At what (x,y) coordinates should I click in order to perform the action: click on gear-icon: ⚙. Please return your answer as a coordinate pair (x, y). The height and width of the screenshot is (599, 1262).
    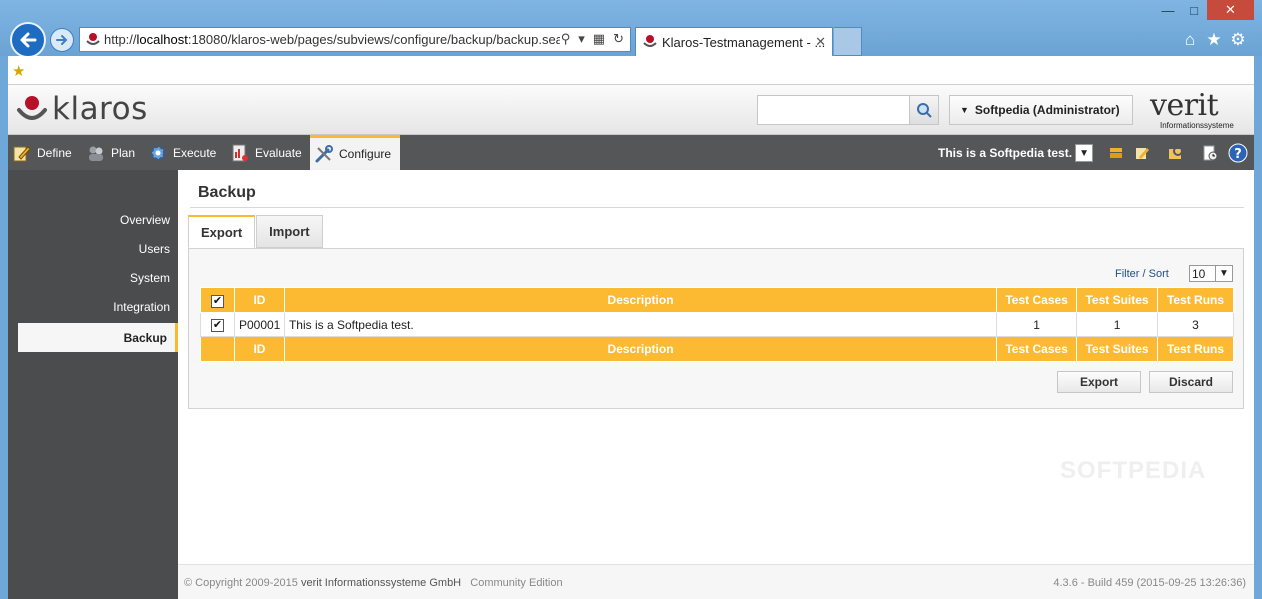
    Looking at the image, I should click on (1238, 40).